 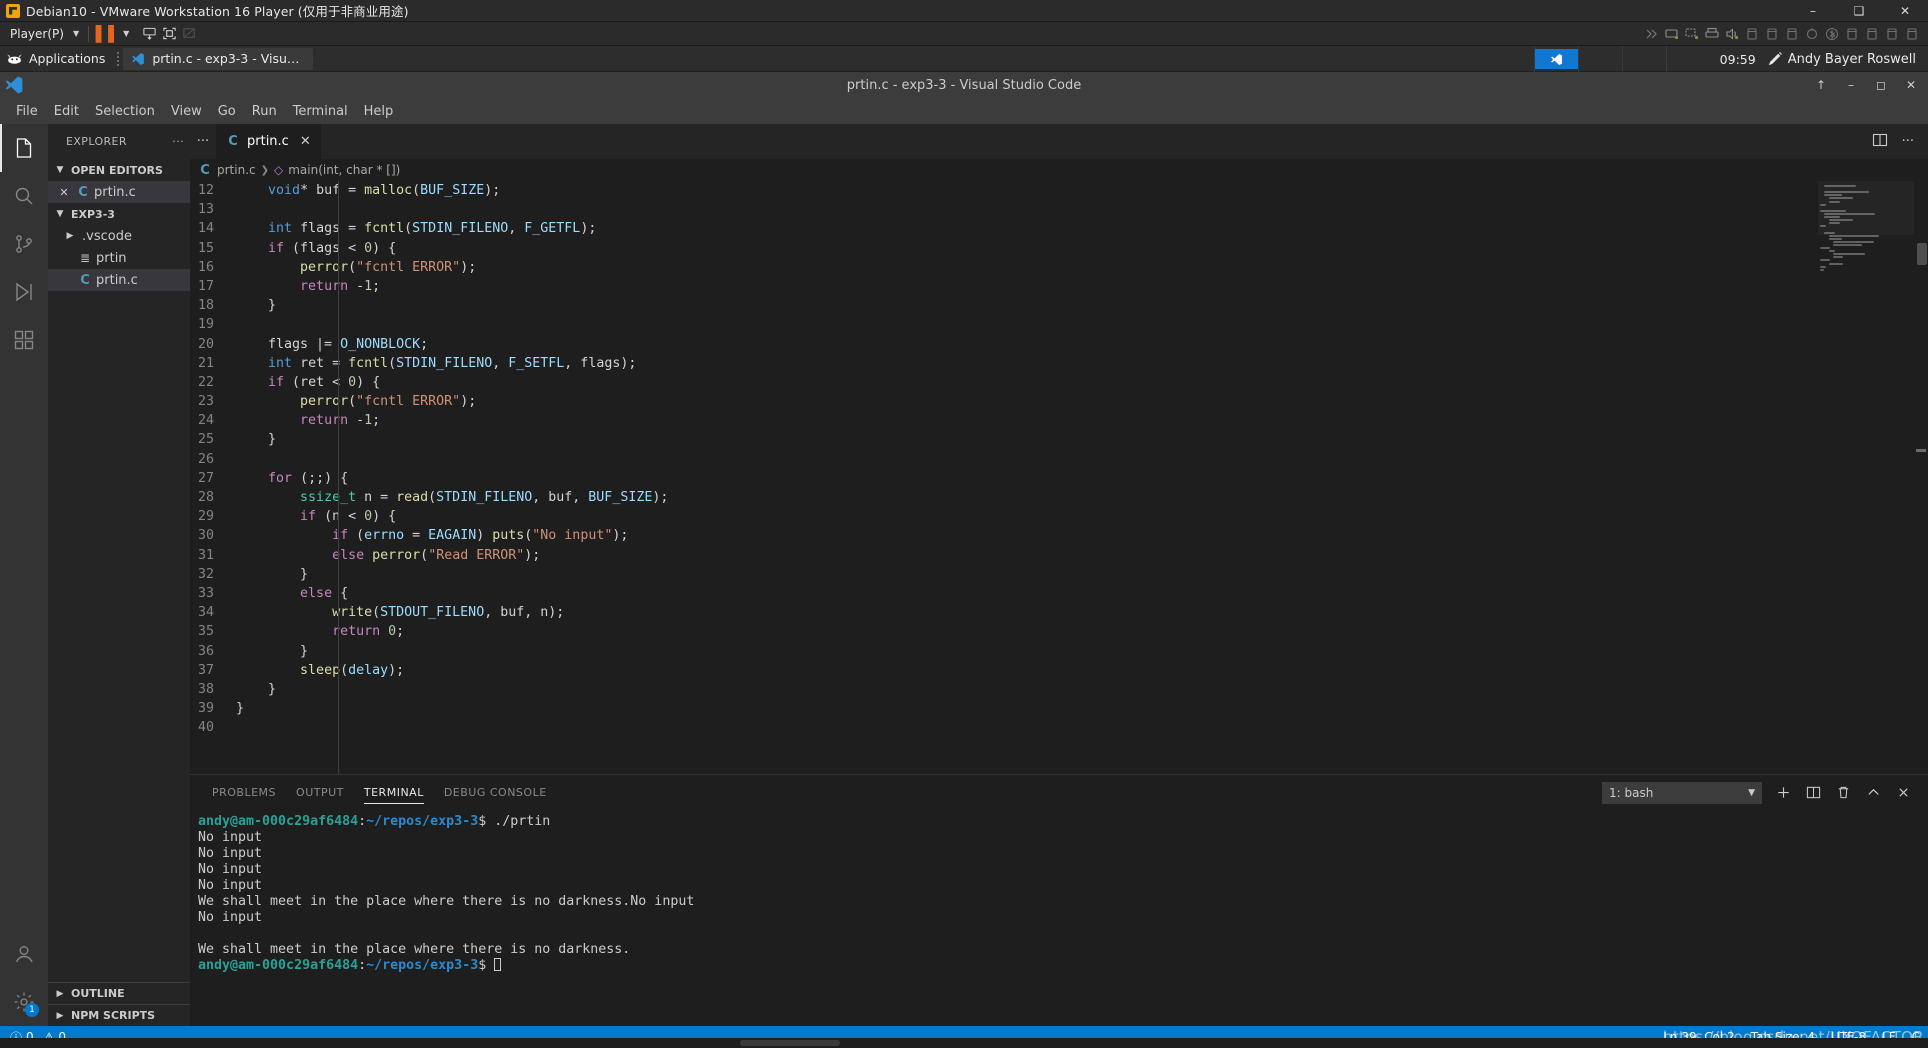 What do you see at coordinates (1082, 612) in the screenshot?
I see `line-content: write(STDOUT_FILENO, buf, n);` at bounding box center [1082, 612].